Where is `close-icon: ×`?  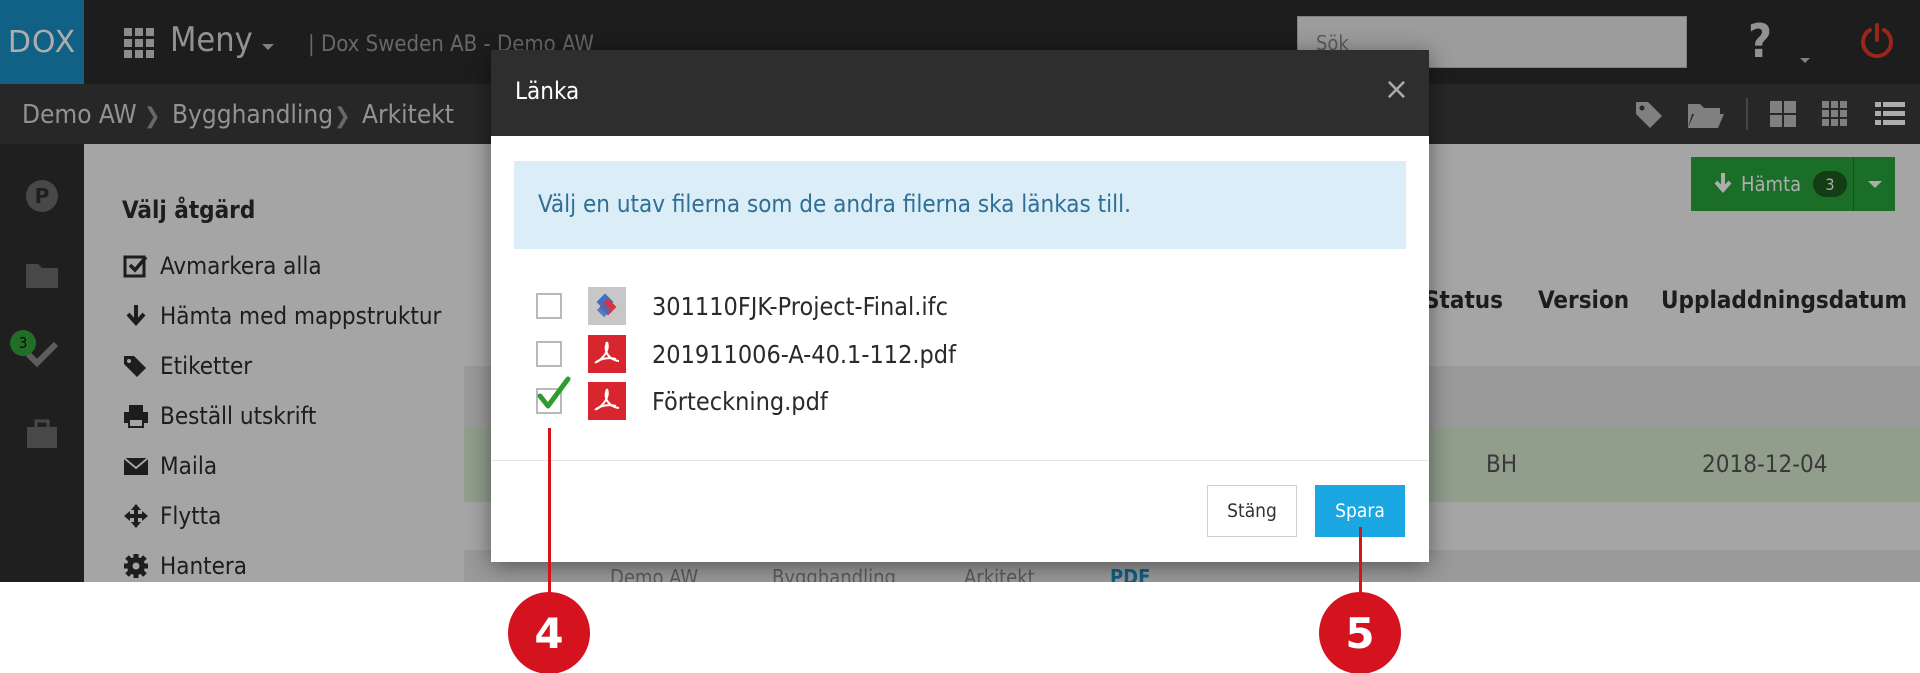 close-icon: × is located at coordinates (1396, 89).